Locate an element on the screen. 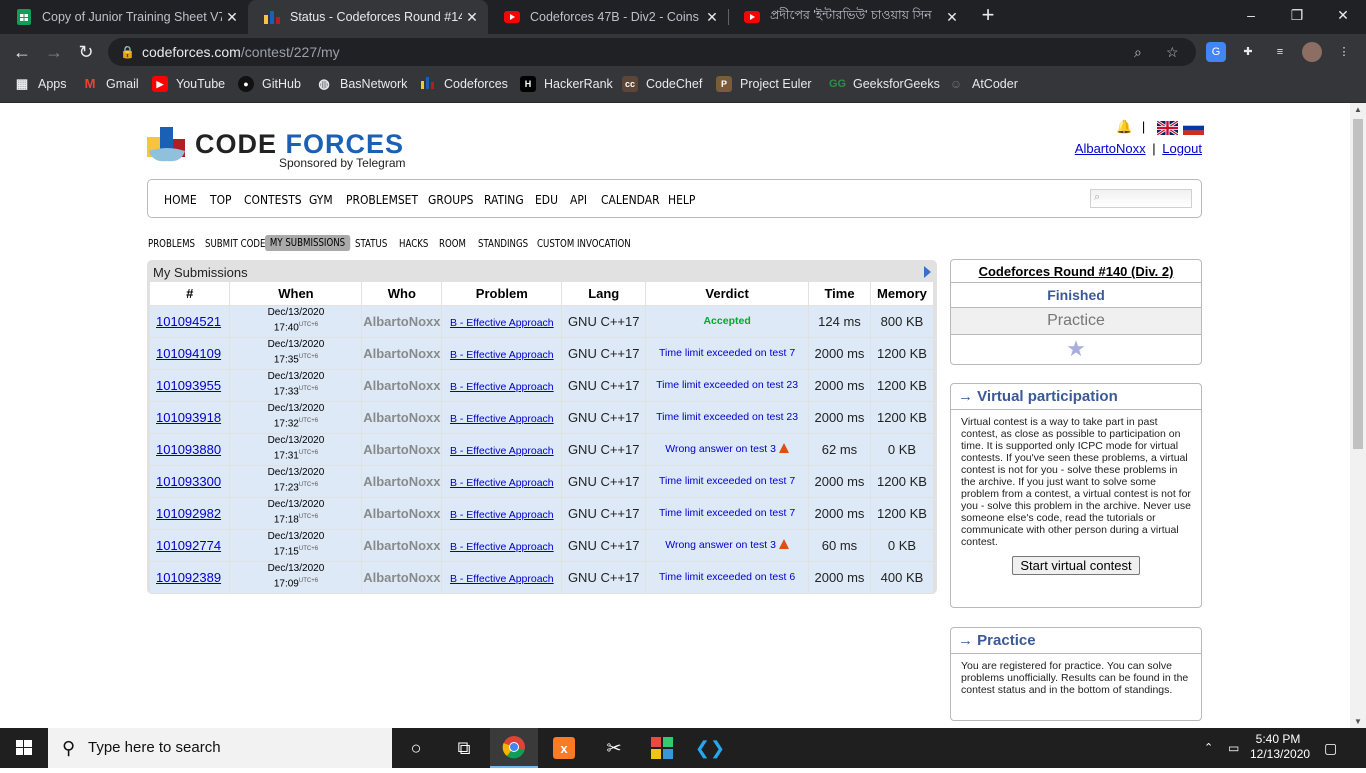 The image size is (1366, 773). vscode-icon: ❮❯ is located at coordinates (710, 748).